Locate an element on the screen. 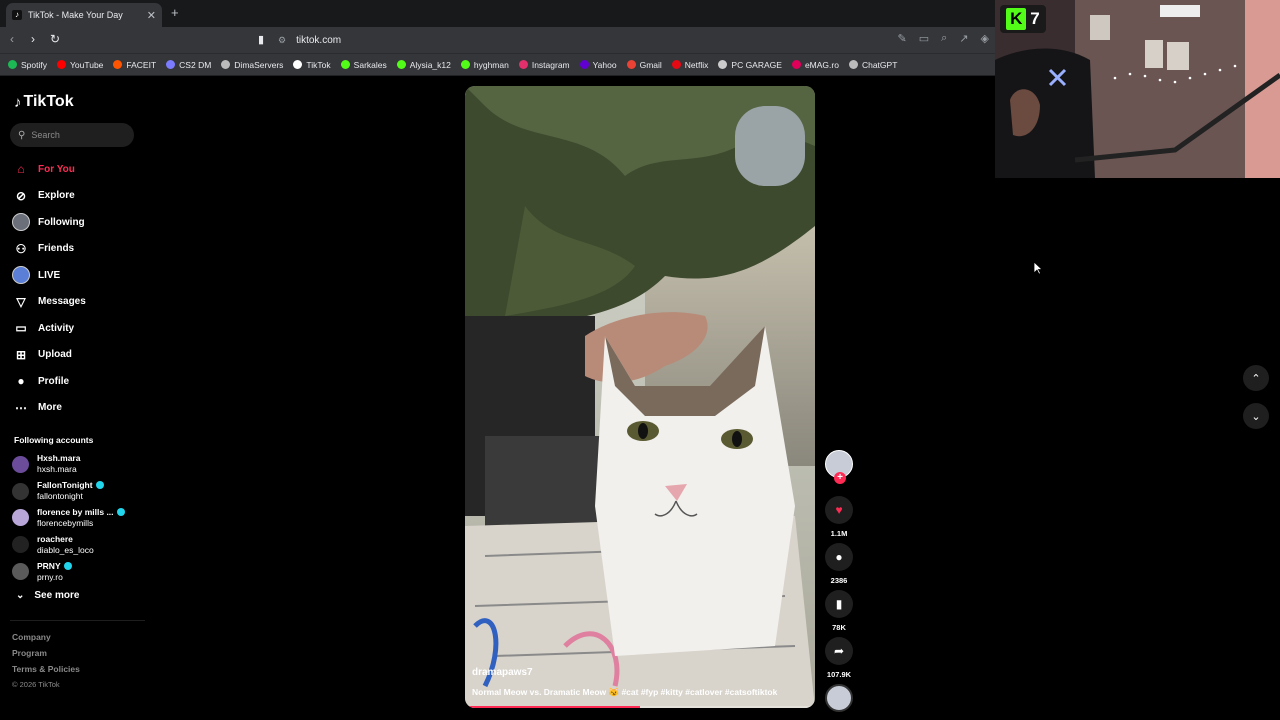 Image resolution: width=1280 pixels, height=720 pixels. menu-item-label: Messages is located at coordinates (62, 302).